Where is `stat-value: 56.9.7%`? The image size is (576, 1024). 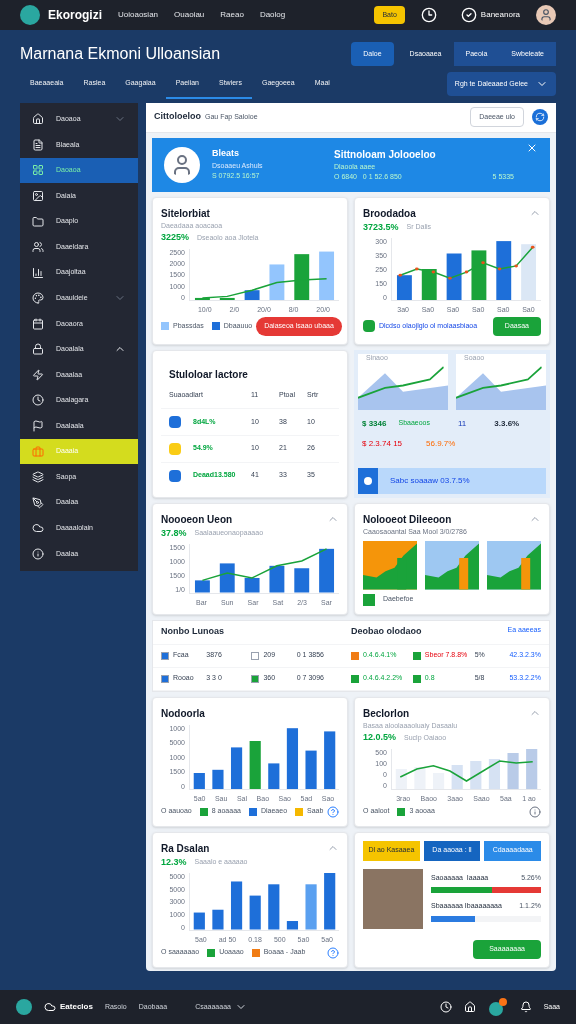 stat-value: 56.9.7% is located at coordinates (441, 443).